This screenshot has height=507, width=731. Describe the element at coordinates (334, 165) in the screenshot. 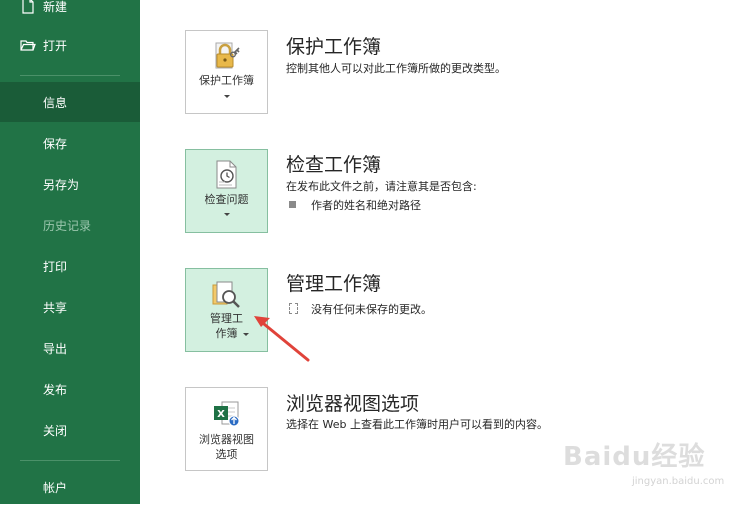

I see `inspect-section-title: 检查工作簿` at that location.